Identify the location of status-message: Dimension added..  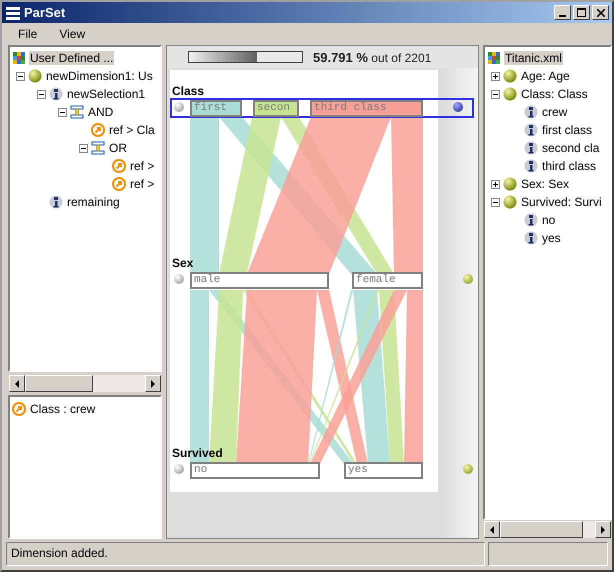
(245, 554).